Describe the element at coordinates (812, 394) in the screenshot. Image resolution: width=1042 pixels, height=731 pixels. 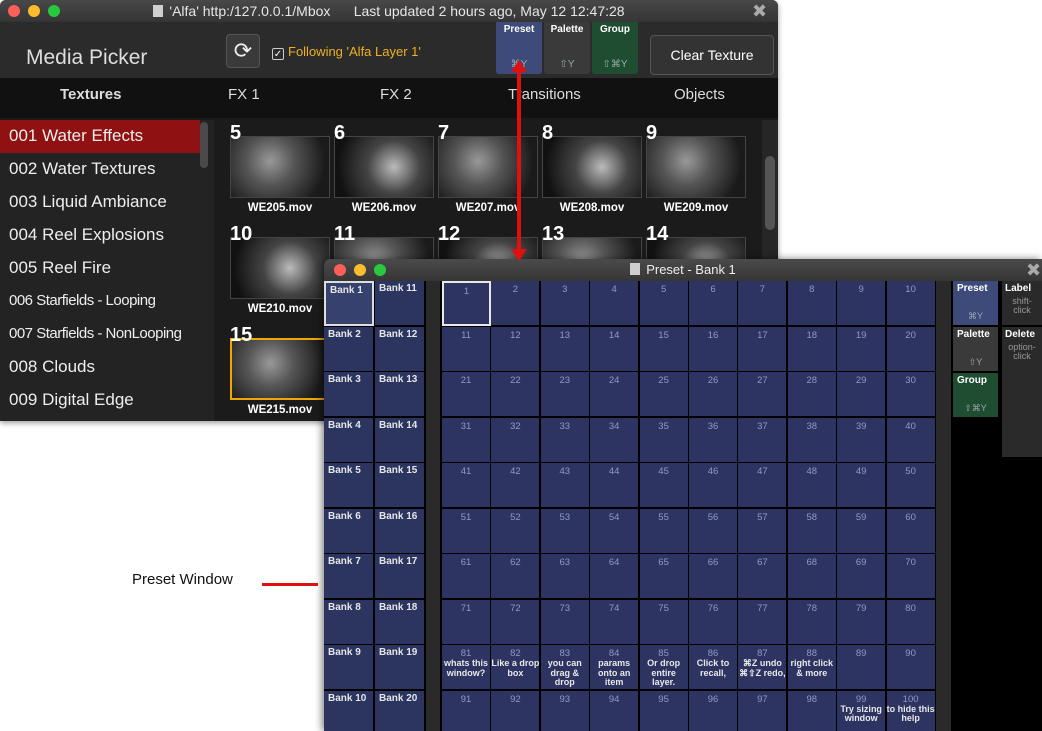
I see `preset-slot: 28` at that location.